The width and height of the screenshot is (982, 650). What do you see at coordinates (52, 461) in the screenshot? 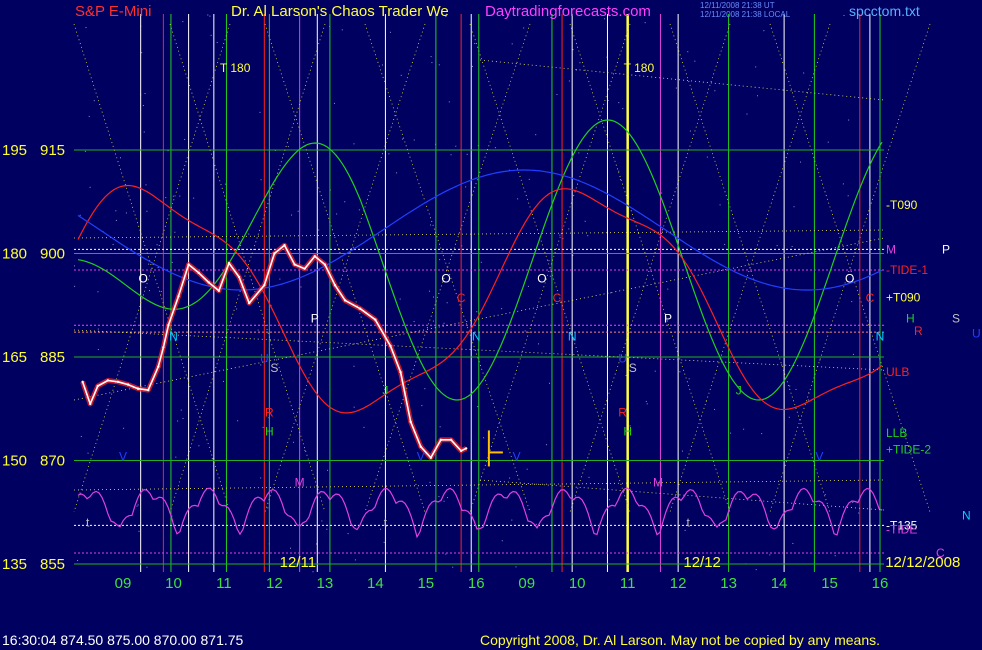
I see `y-axis-price-label: 870` at bounding box center [52, 461].